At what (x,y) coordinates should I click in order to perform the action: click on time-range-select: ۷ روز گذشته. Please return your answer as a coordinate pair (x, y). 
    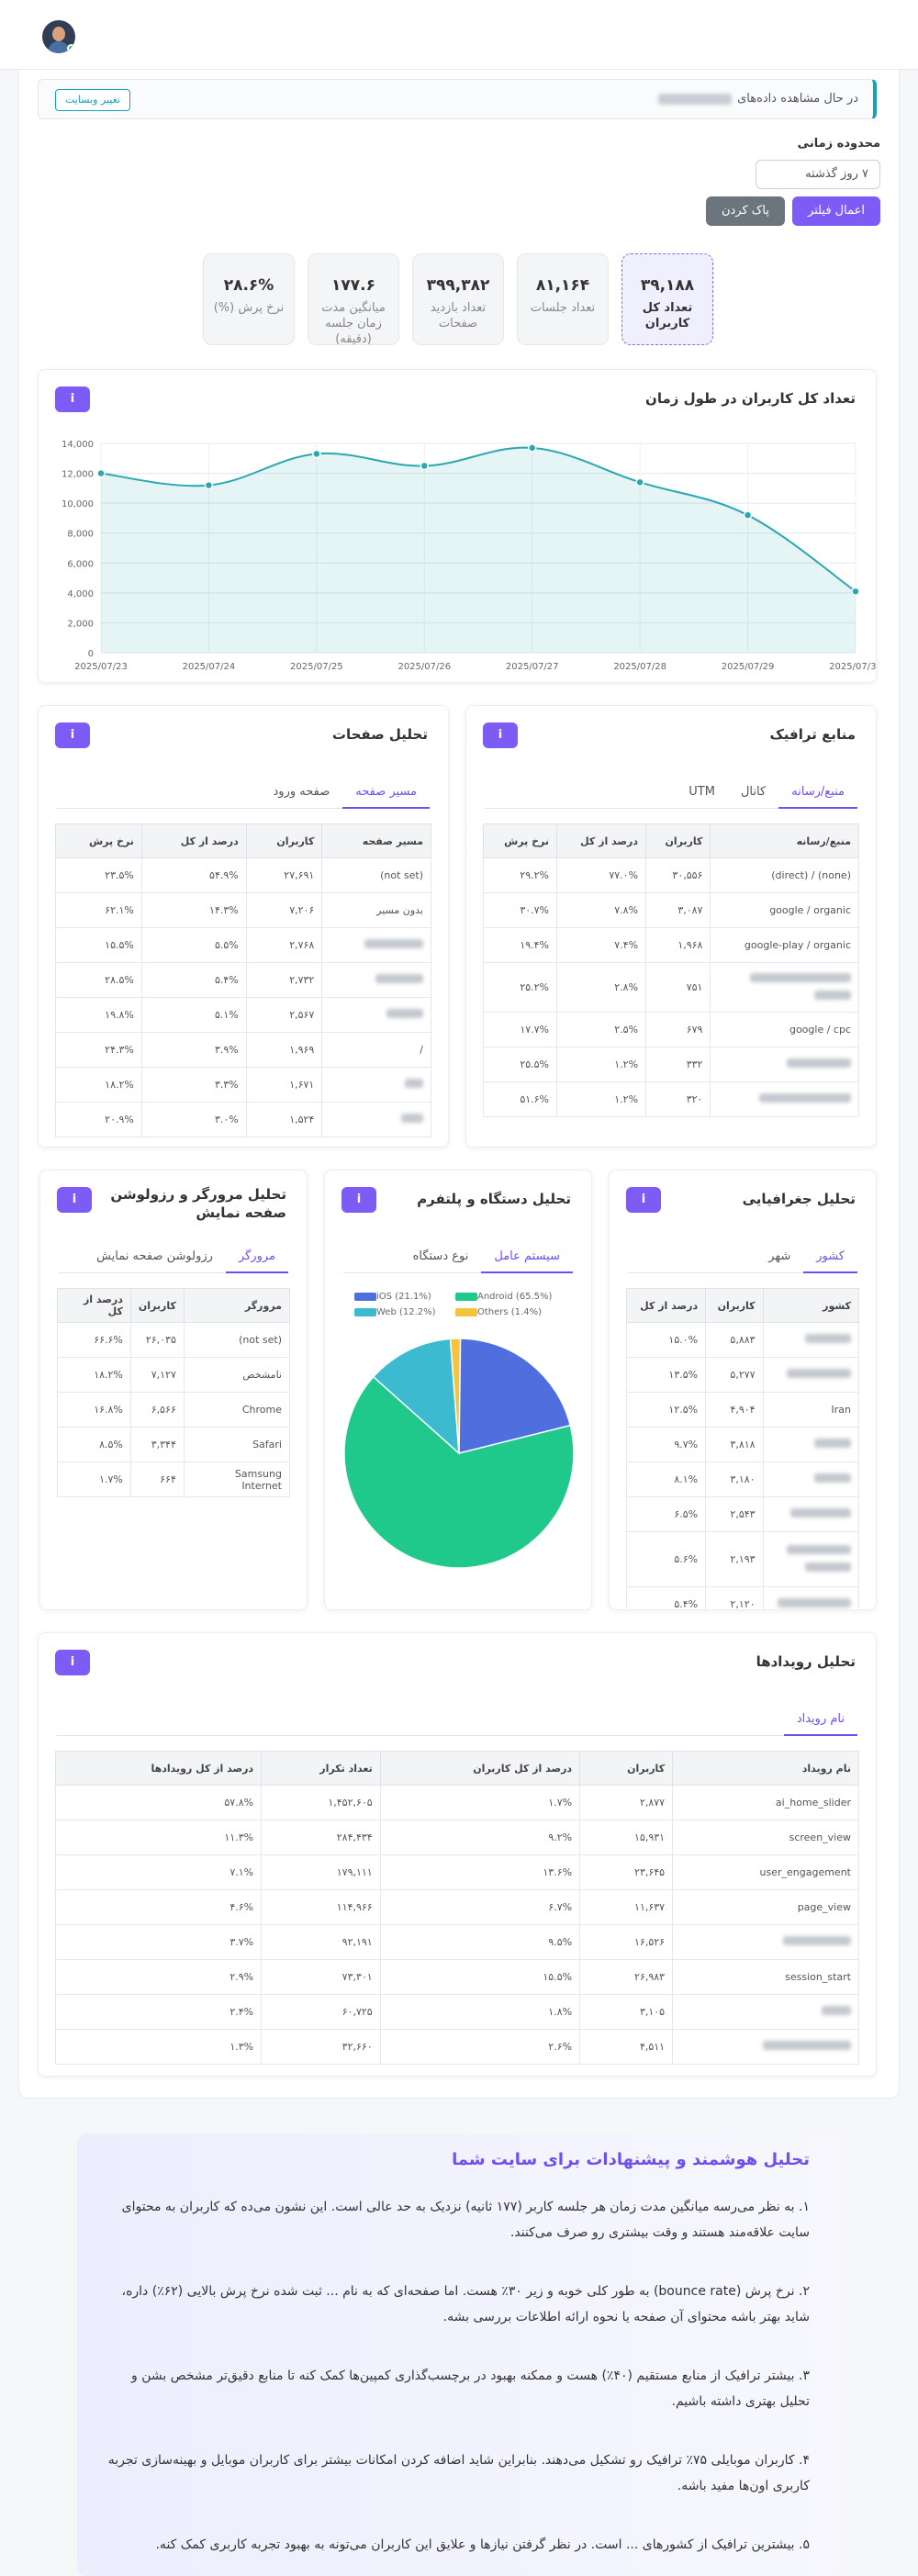
    Looking at the image, I should click on (818, 174).